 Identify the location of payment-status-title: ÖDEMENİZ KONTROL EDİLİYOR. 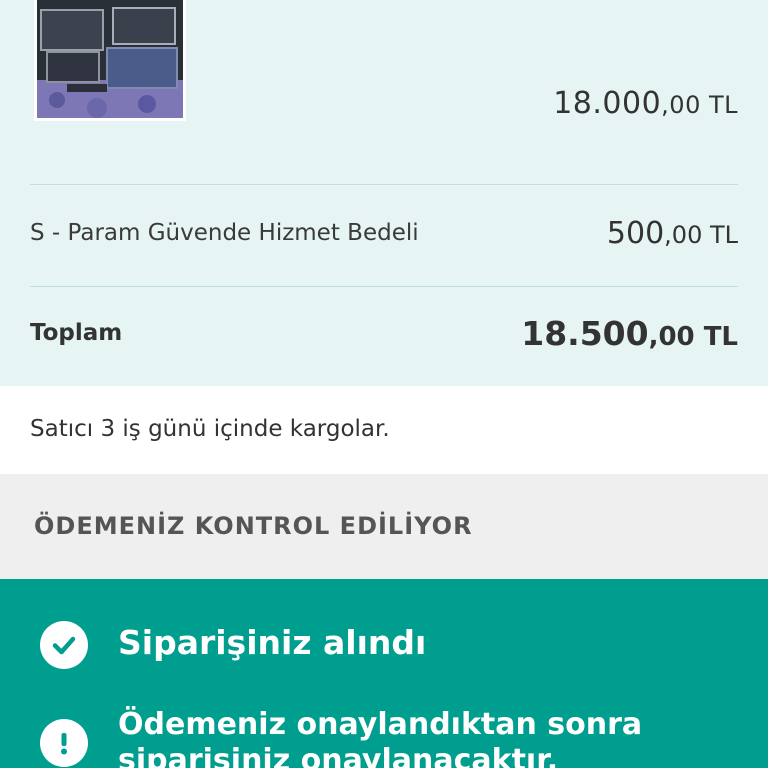
(253, 526).